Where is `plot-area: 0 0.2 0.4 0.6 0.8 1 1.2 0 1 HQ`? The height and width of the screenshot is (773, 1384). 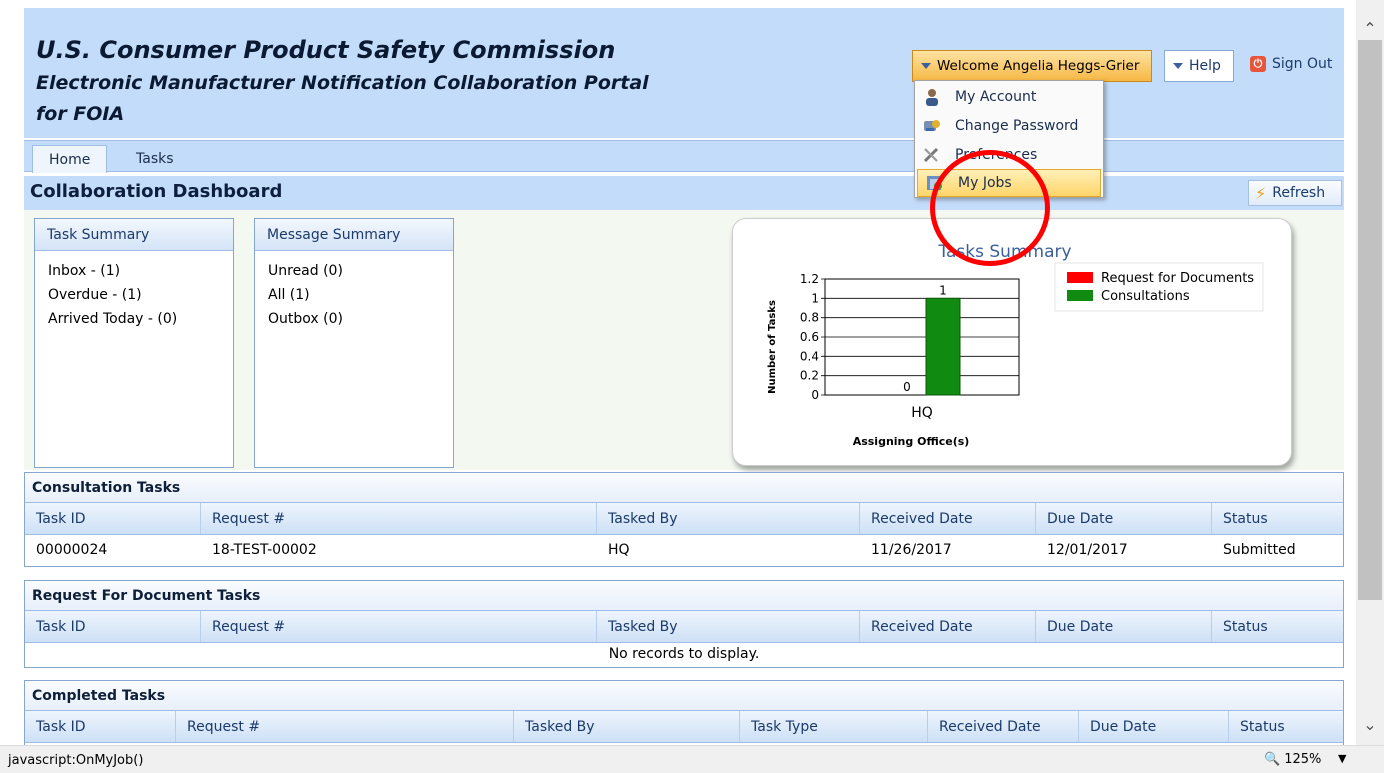
plot-area: 0 0.2 0.4 0.6 0.8 1 1.2 0 1 HQ is located at coordinates (910, 346).